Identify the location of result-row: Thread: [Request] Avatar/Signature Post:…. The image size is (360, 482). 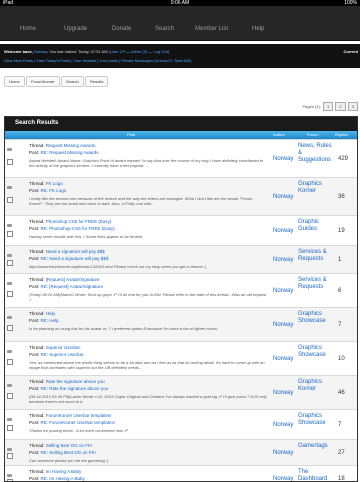
(181, 290).